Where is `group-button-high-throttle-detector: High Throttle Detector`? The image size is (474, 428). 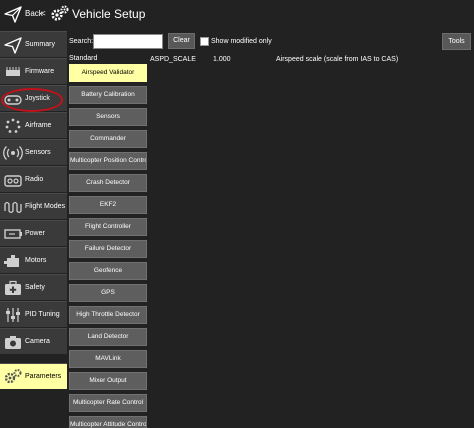 group-button-high-throttle-detector: High Throttle Detector is located at coordinates (108, 315).